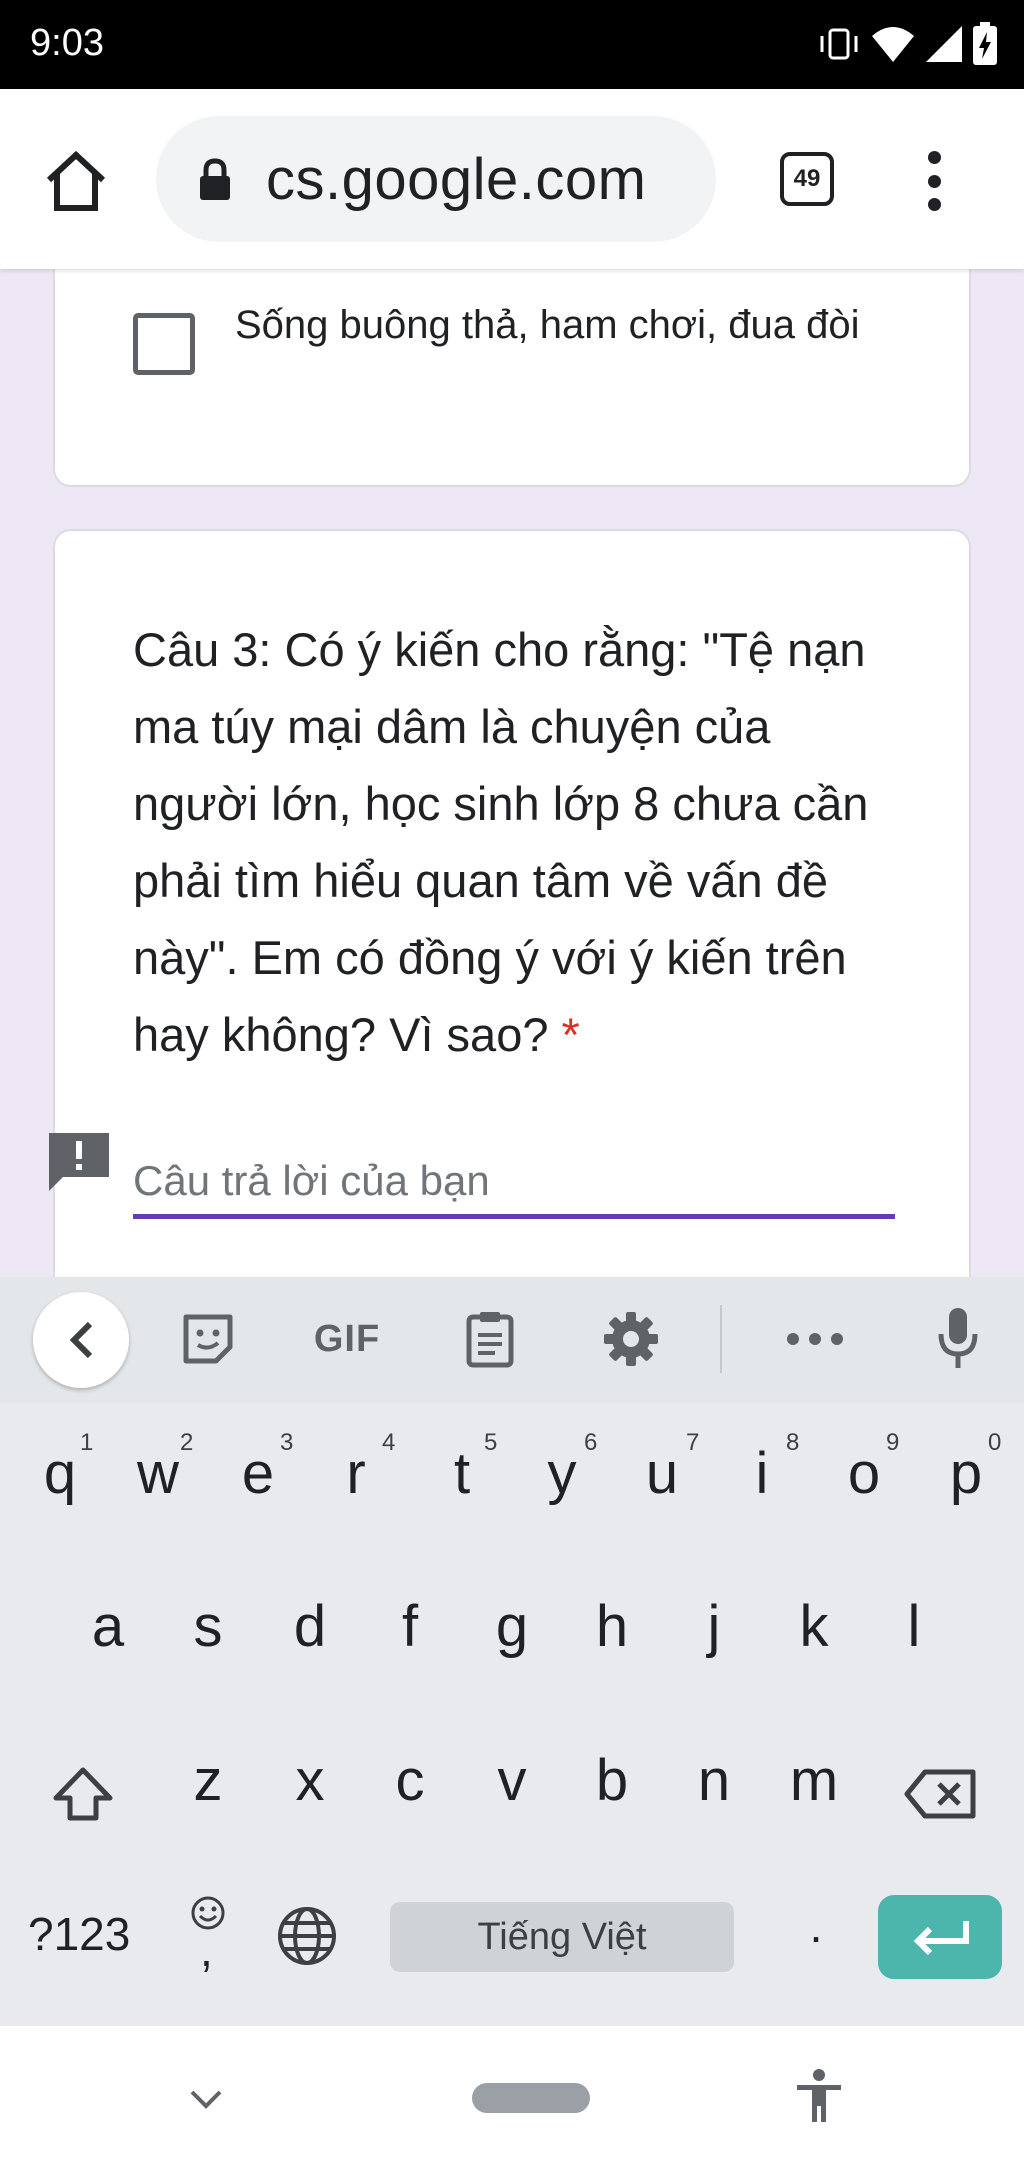 The image size is (1024, 2162). What do you see at coordinates (512, 1626) in the screenshot?
I see `key-g: g` at bounding box center [512, 1626].